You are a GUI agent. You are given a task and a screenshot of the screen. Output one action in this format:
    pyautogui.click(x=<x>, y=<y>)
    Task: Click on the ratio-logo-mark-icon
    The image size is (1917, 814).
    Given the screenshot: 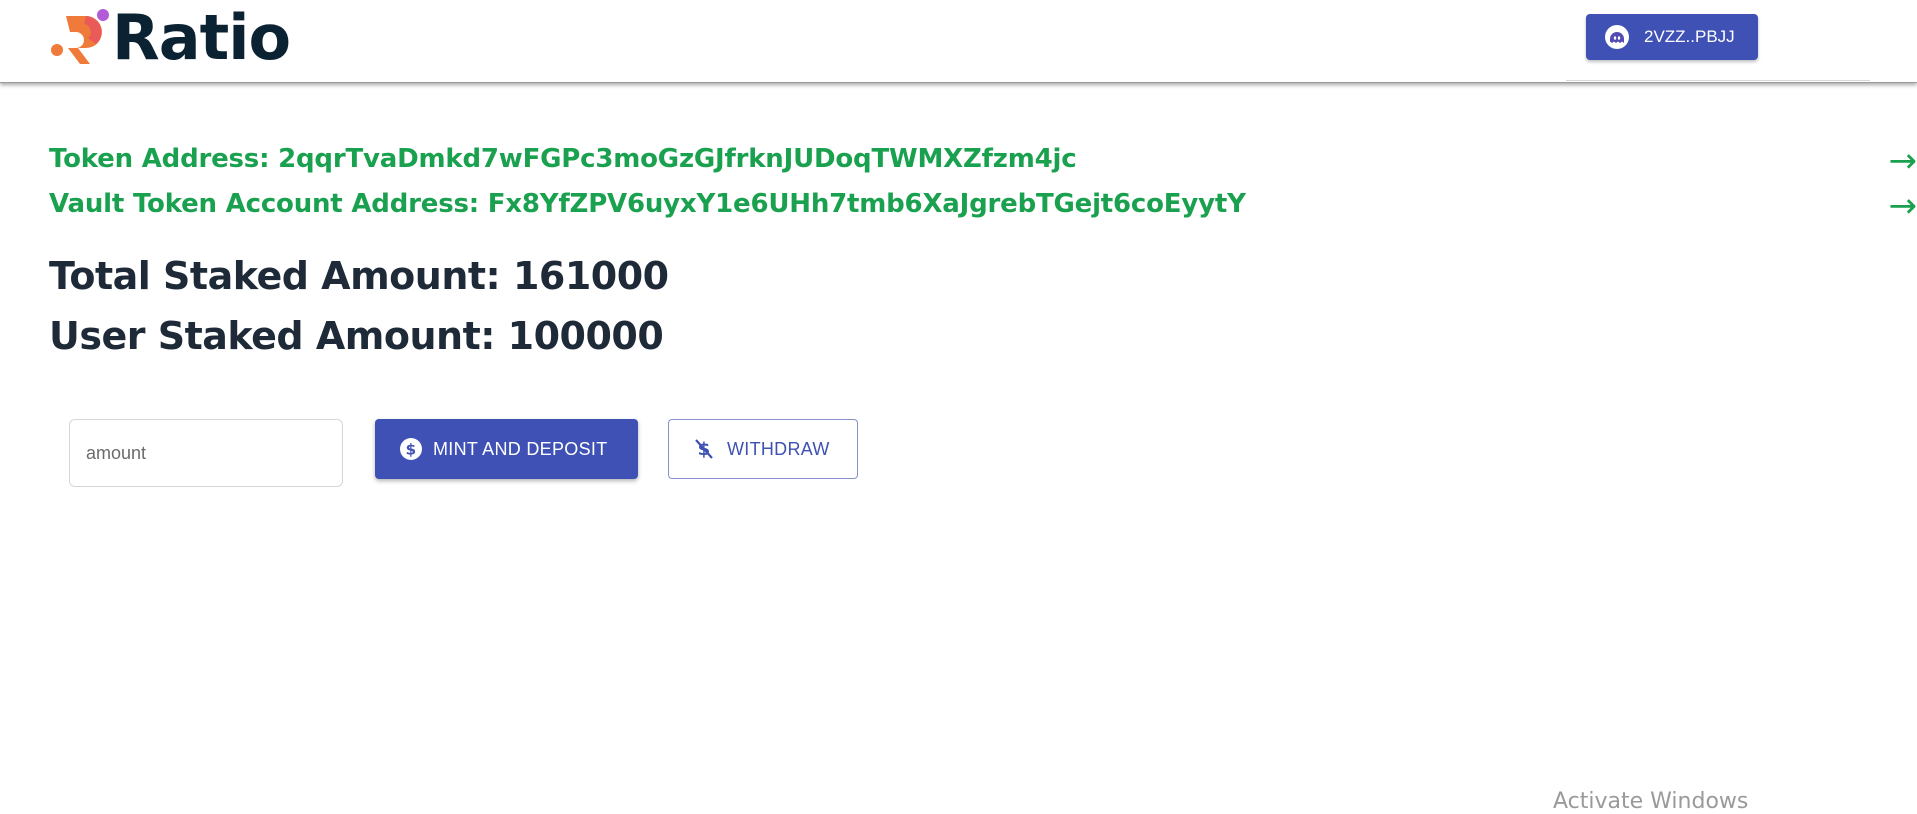 What is the action you would take?
    pyautogui.click(x=79, y=38)
    